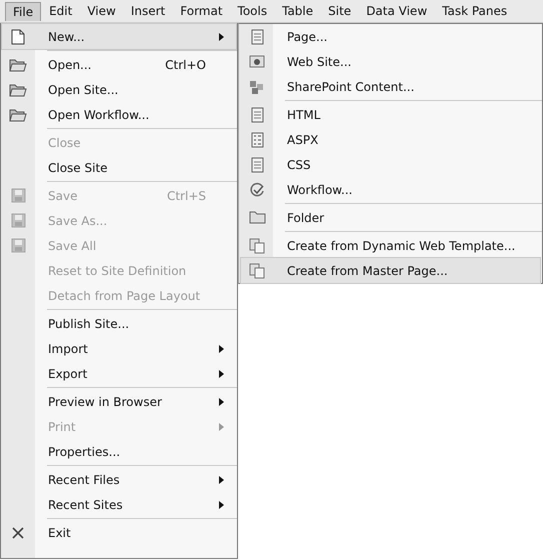 The height and width of the screenshot is (560, 543). Describe the element at coordinates (257, 86) in the screenshot. I see `blocks-icon` at that location.